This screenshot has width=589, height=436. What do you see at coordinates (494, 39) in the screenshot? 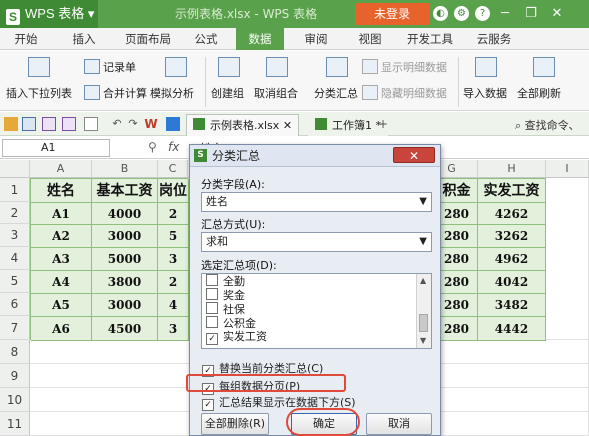
I see `tab-cloud: 云服务` at bounding box center [494, 39].